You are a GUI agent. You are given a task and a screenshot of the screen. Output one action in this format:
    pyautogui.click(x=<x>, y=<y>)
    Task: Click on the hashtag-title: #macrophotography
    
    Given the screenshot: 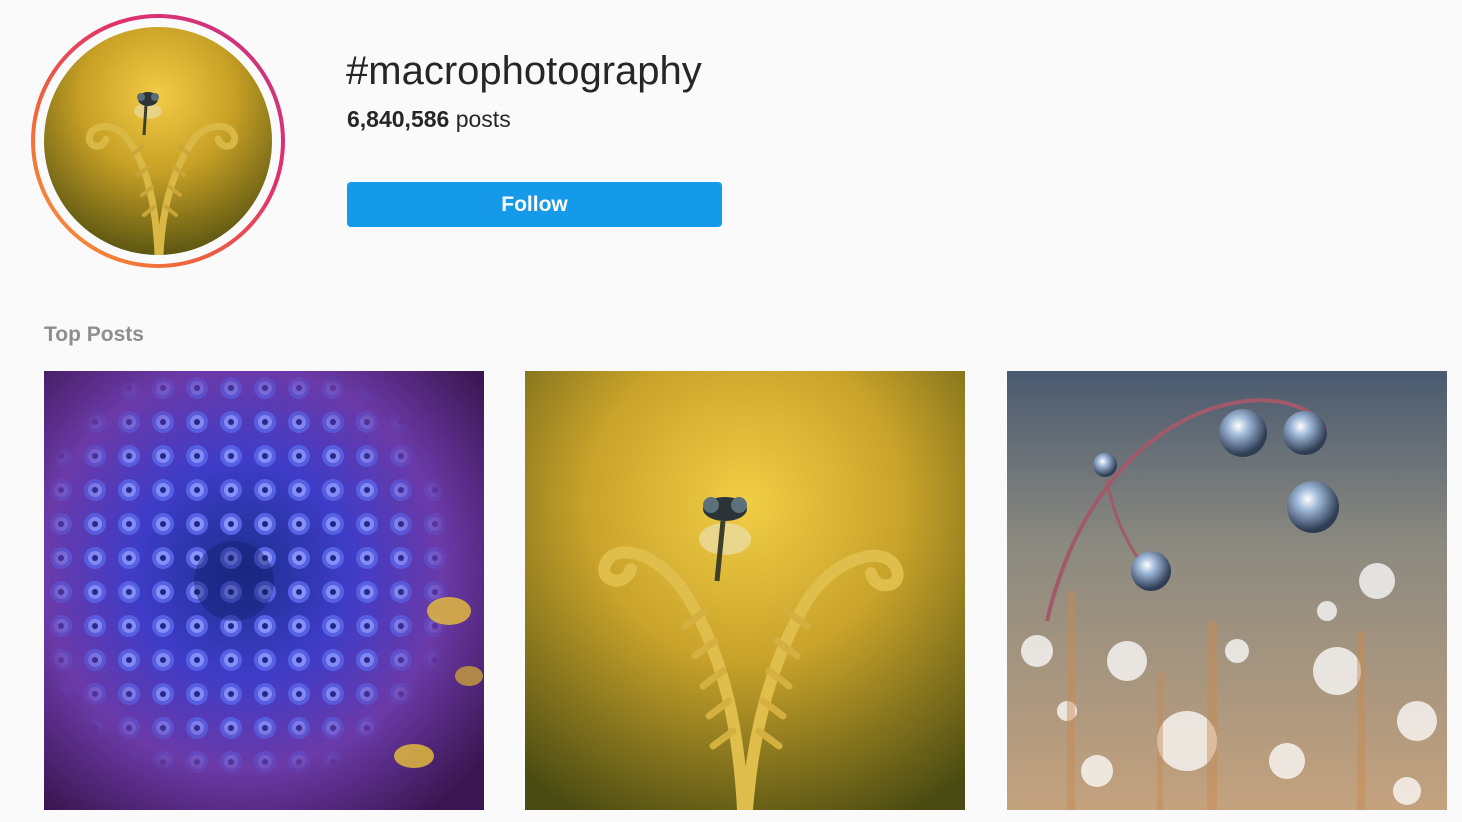 What is the action you would take?
    pyautogui.click(x=524, y=71)
    